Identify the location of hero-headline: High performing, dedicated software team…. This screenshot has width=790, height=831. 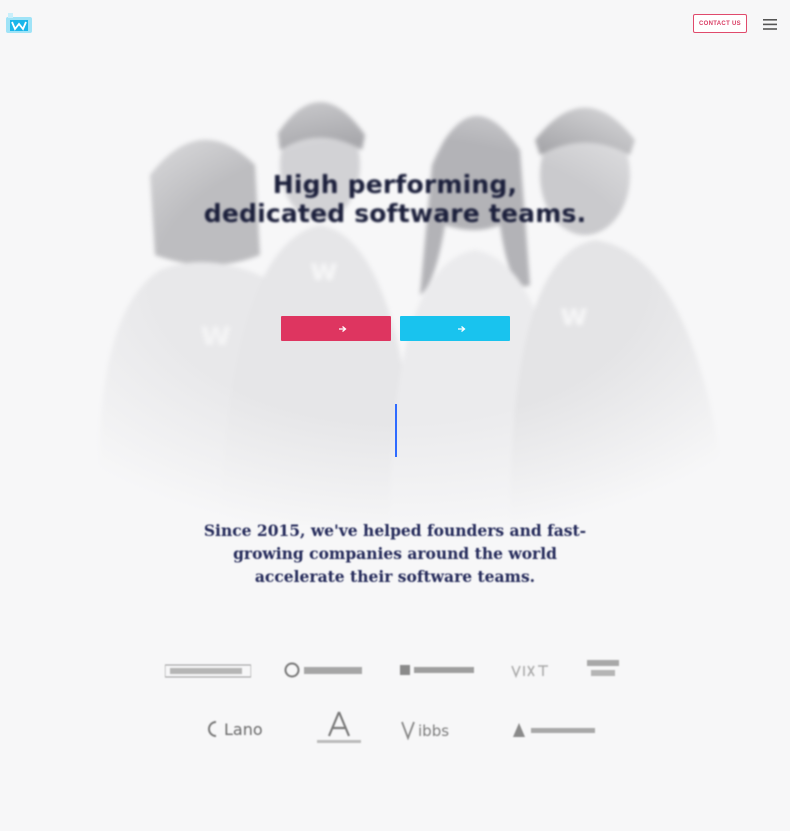
(395, 199).